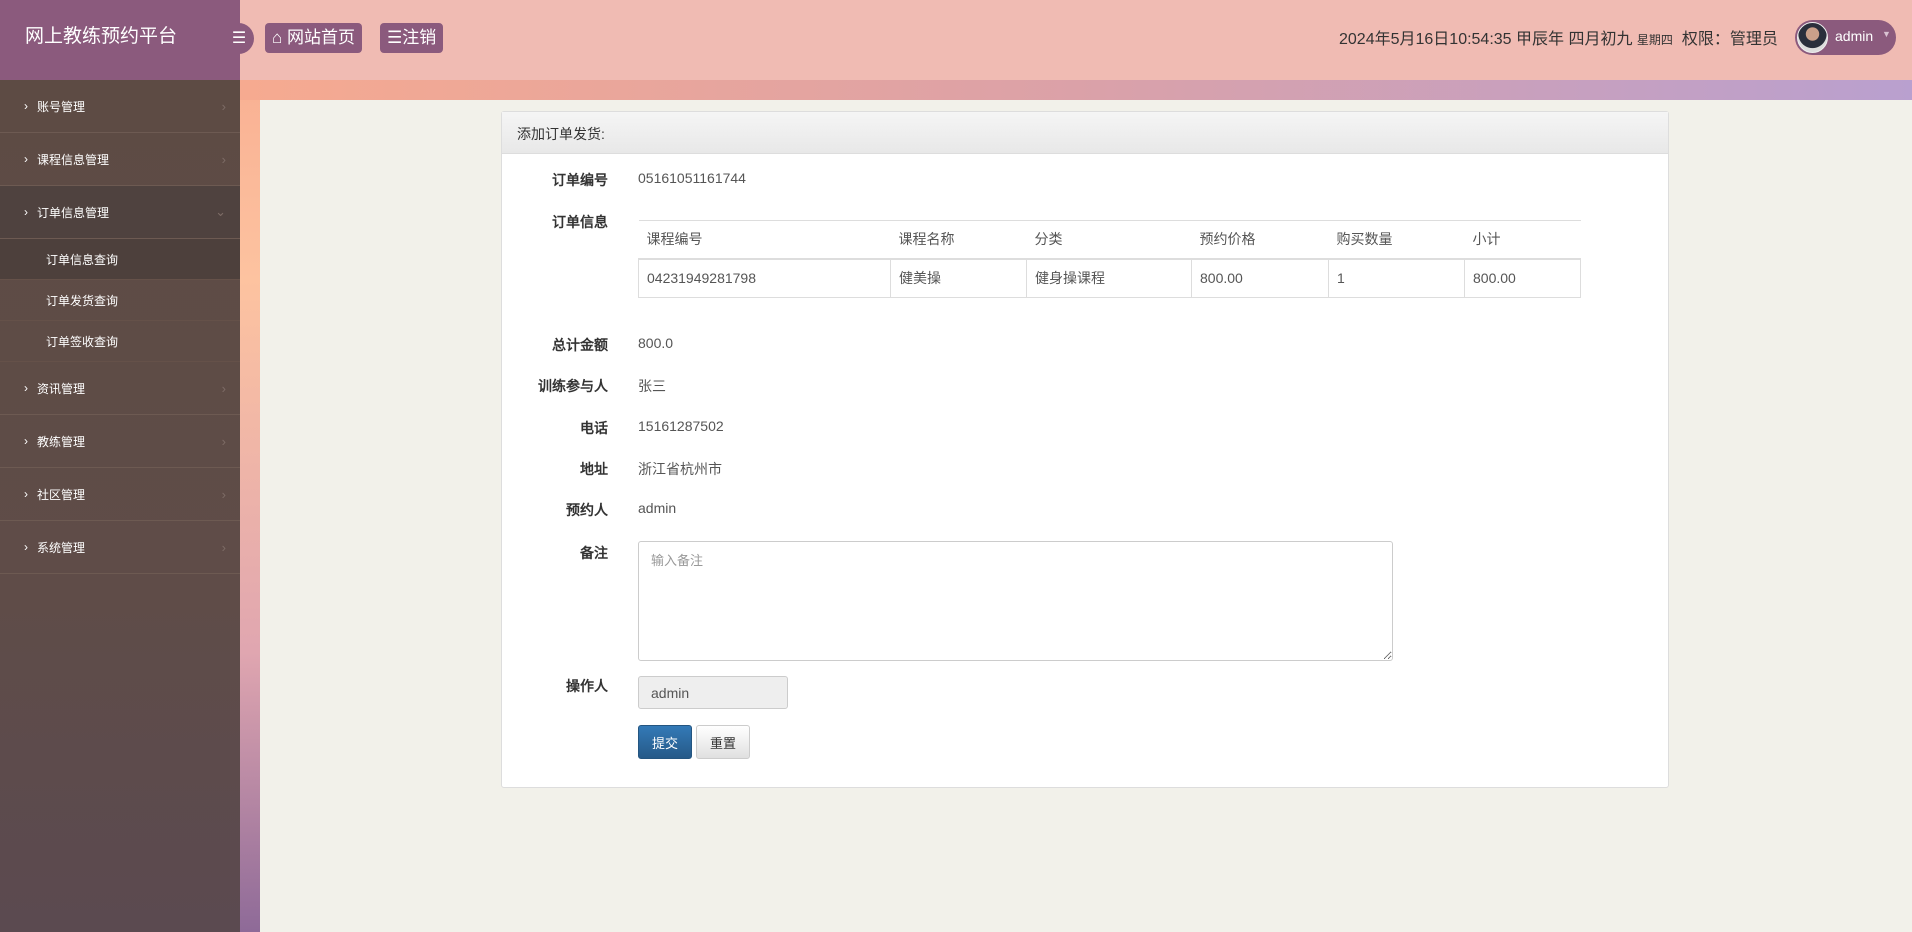 This screenshot has height=932, width=1912. I want to click on order-no-value: 05161051161744, so click(692, 178).